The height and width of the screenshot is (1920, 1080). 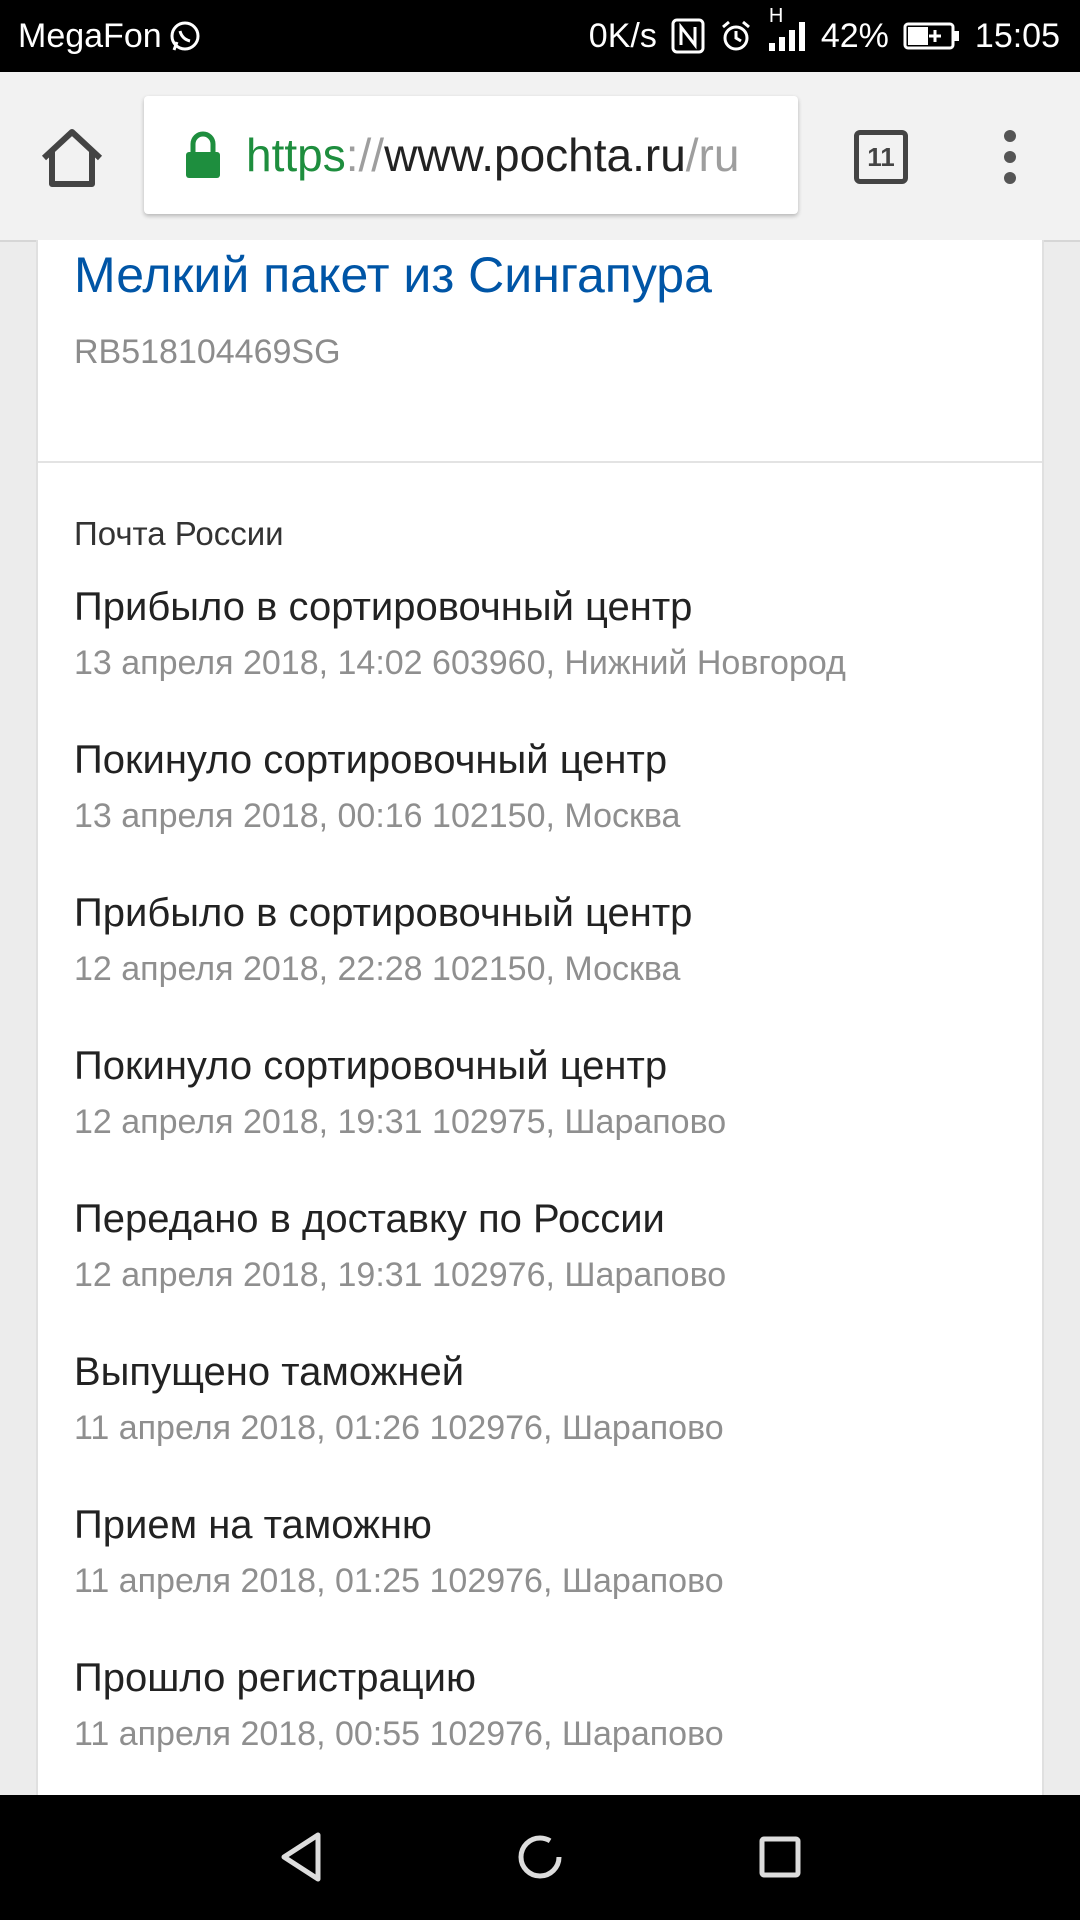 I want to click on signal-icon: H, so click(x=787, y=29).